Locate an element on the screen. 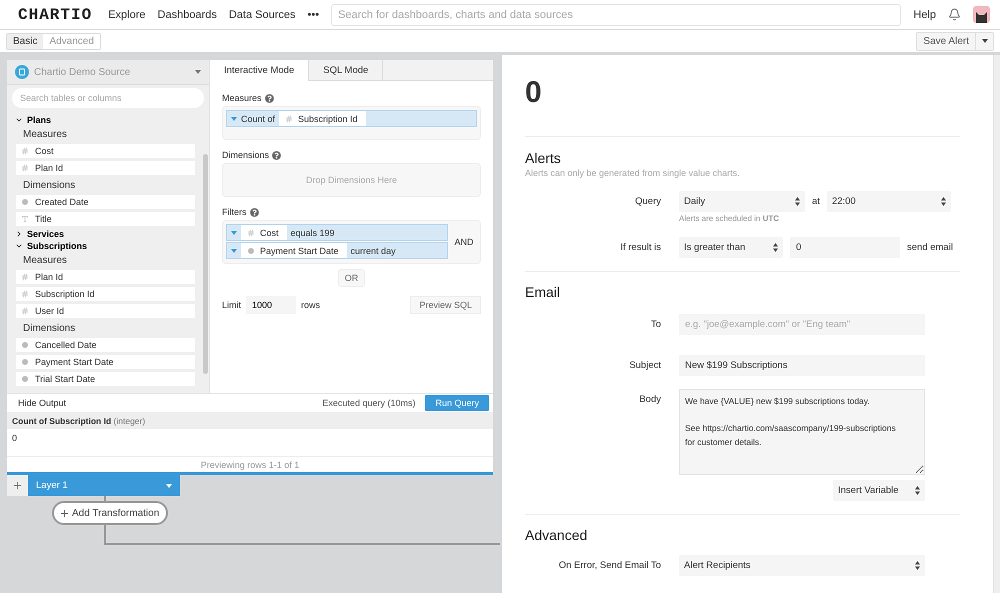 The height and width of the screenshot is (593, 1000). field-label: To is located at coordinates (655, 324).